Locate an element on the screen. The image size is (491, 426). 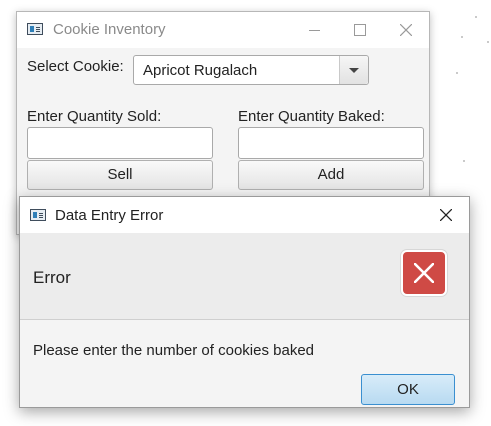
select-cookie-label: Select Cookie: is located at coordinates (75, 66).